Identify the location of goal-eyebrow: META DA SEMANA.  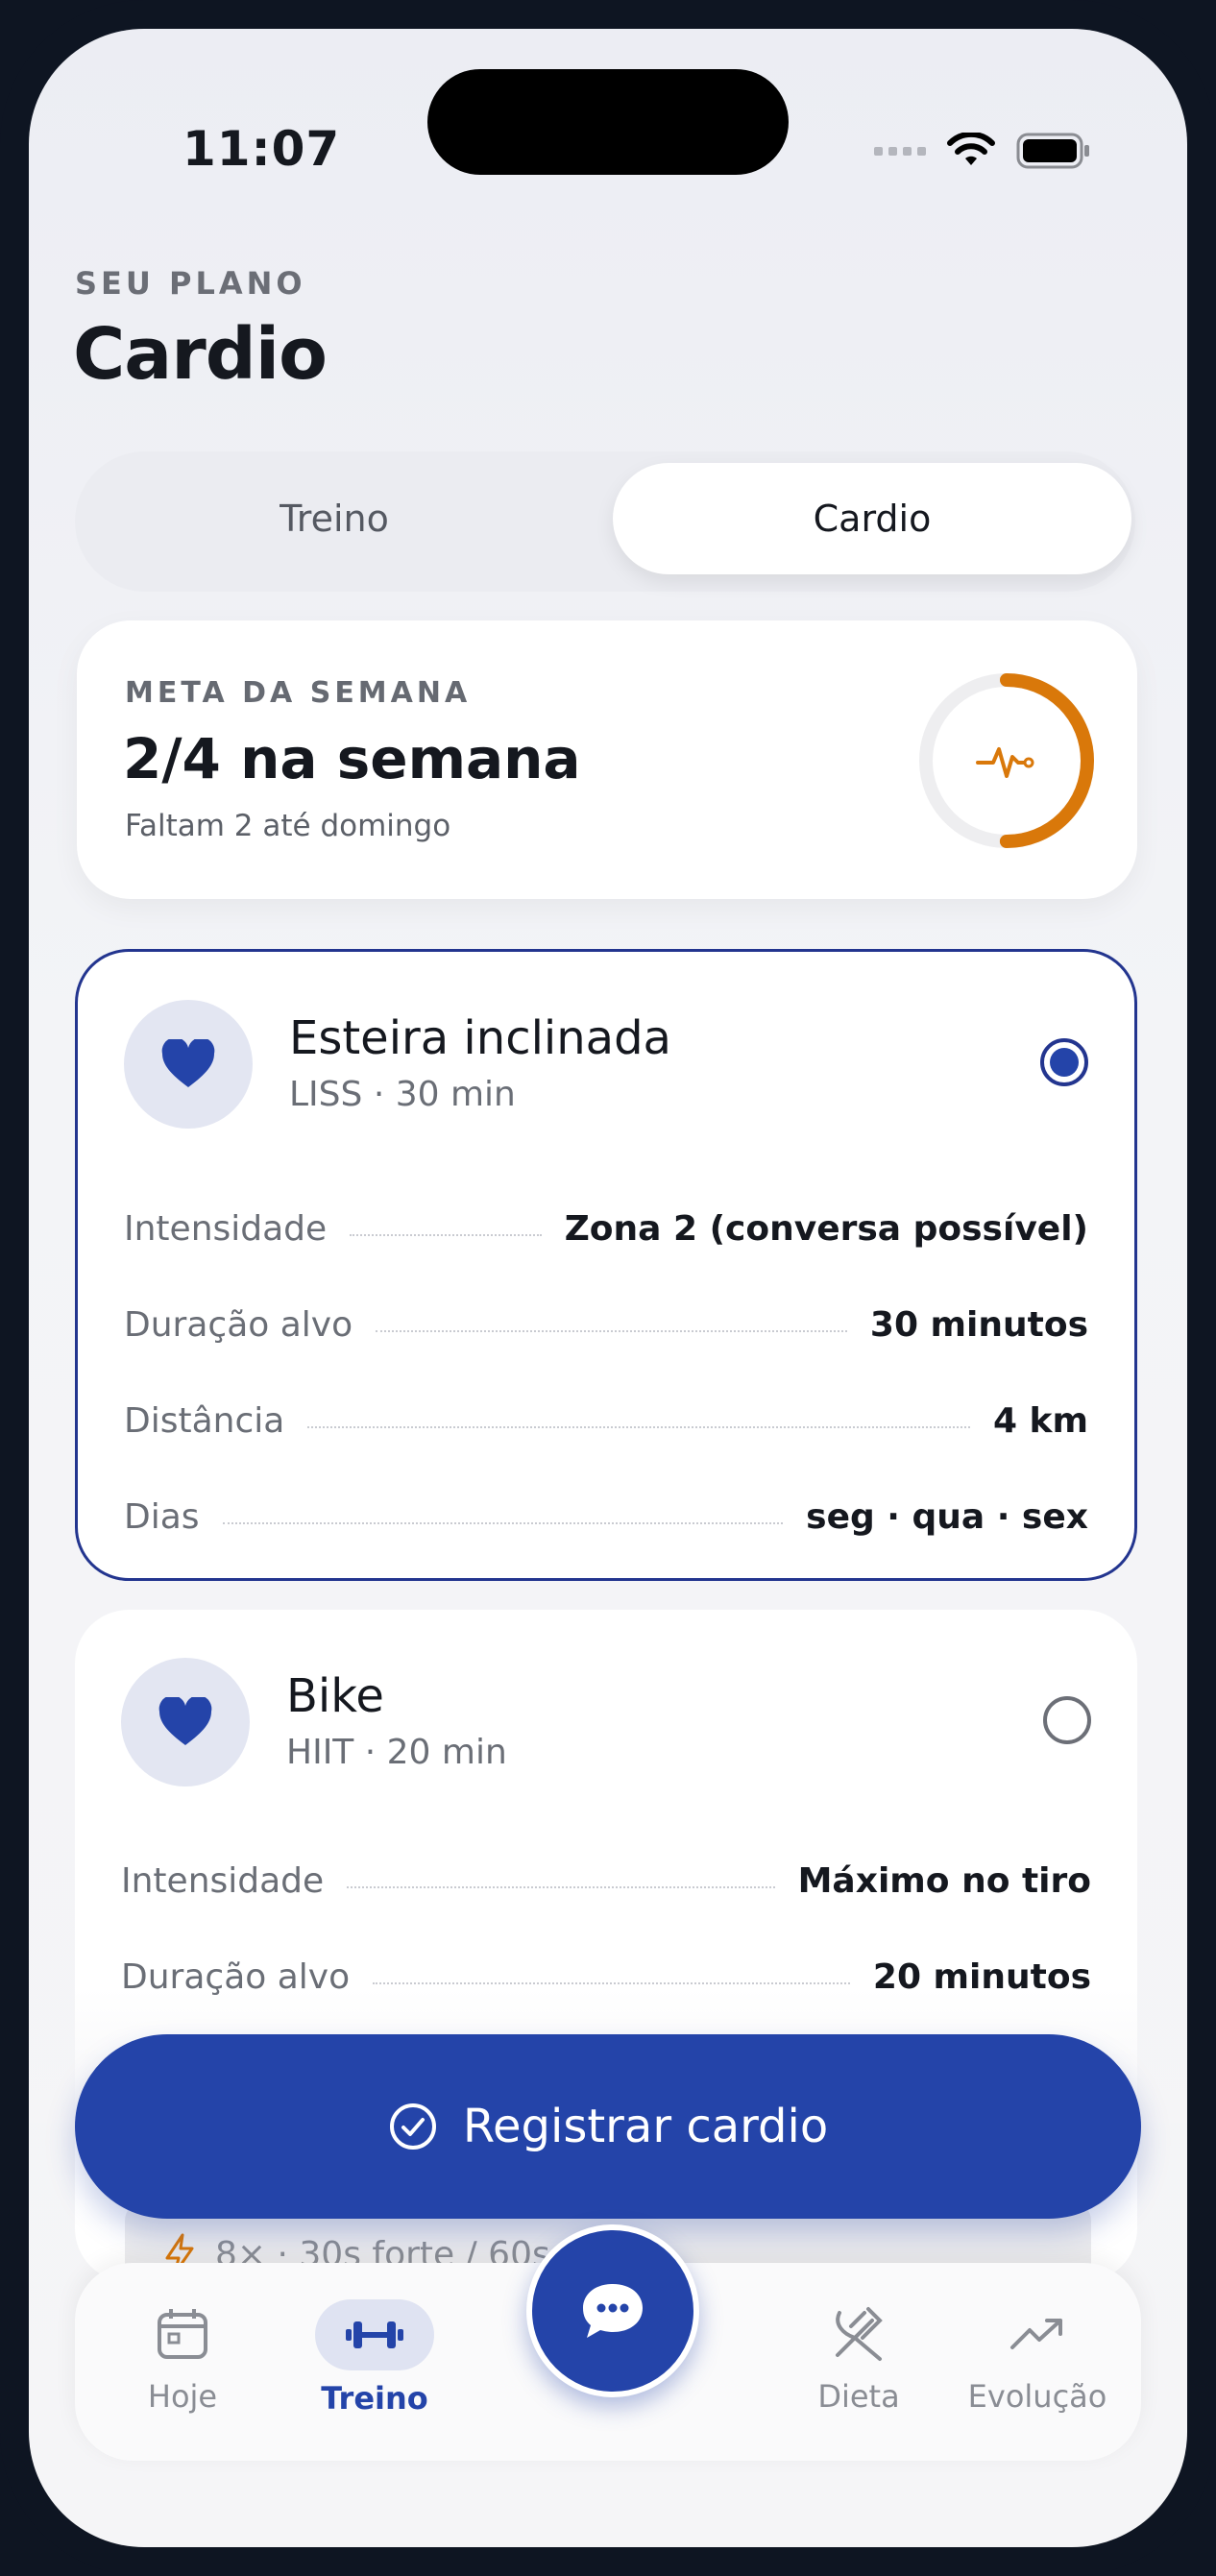
(298, 693).